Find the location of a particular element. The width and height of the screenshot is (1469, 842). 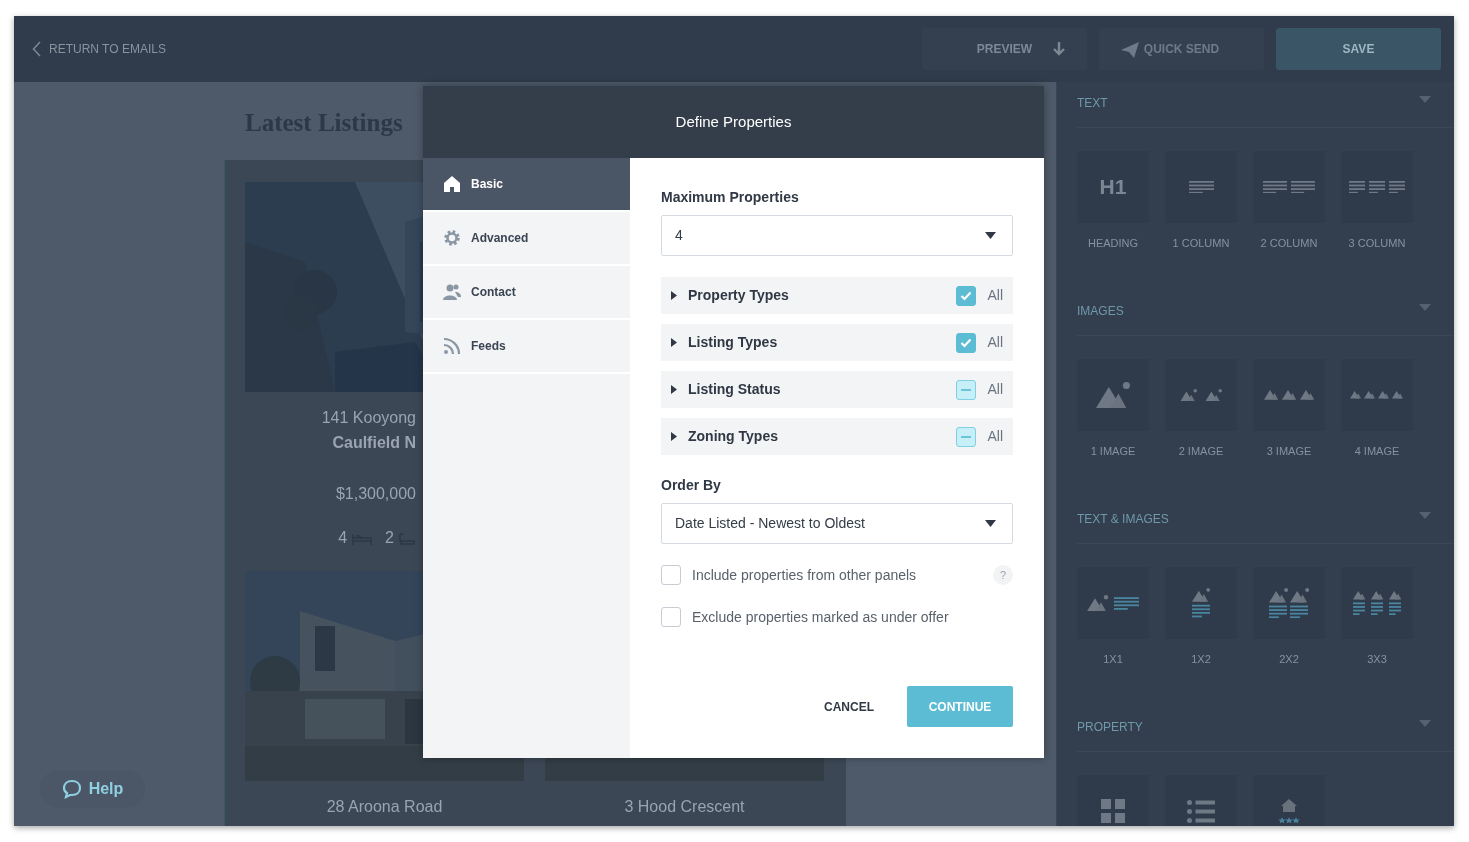

block-label: 2X2 is located at coordinates (1289, 659).